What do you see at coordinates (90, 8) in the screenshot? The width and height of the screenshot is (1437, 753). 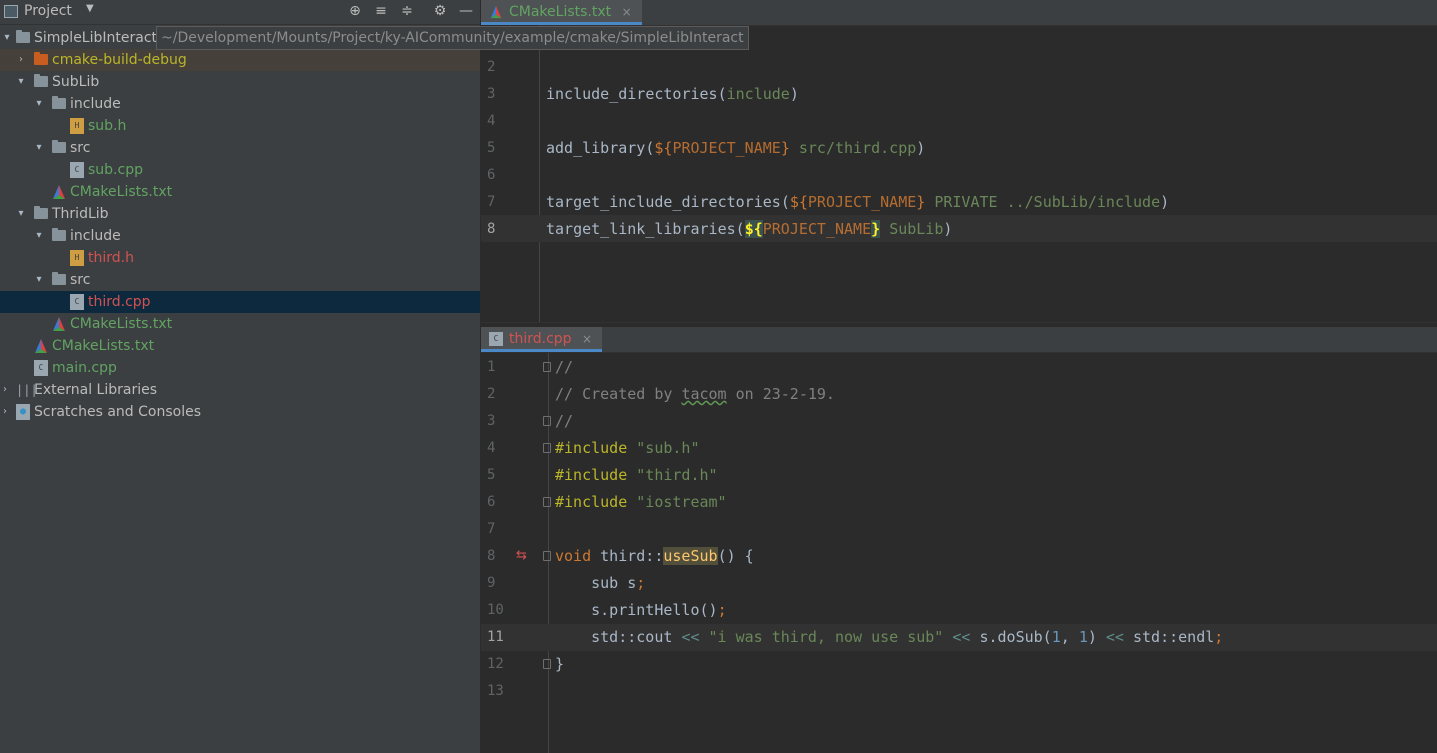 I see `chevron-down-icon: ▼` at bounding box center [90, 8].